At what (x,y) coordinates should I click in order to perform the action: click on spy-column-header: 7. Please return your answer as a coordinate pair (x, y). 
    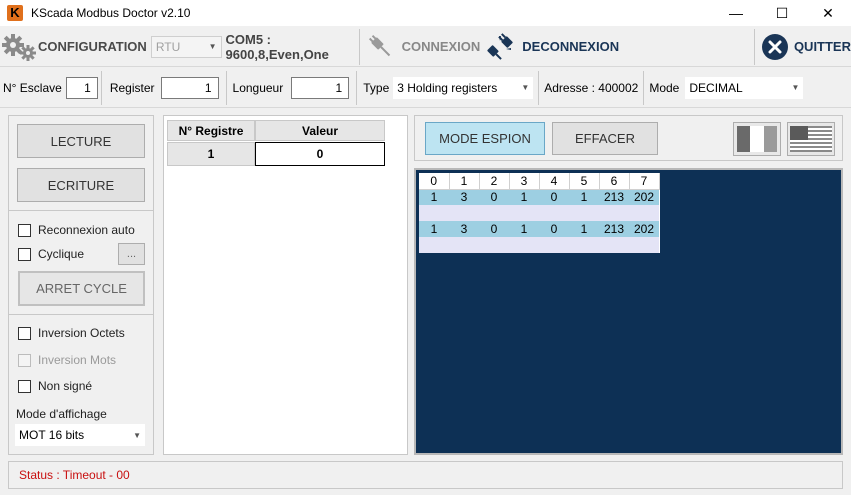
    Looking at the image, I should click on (644, 181).